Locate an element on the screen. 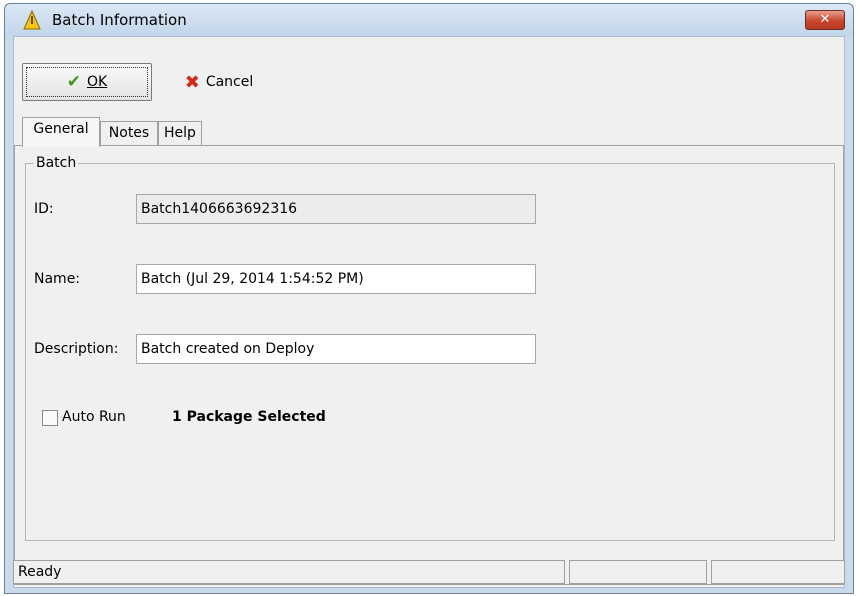 The width and height of the screenshot is (856, 596). group-legend: Batch is located at coordinates (56, 163).